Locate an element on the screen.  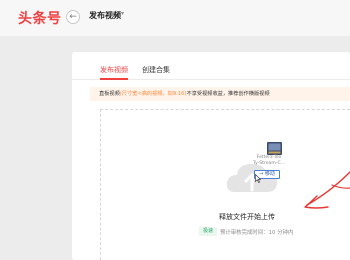
tab-bar: 发布视频 创建合集 is located at coordinates (211, 66).